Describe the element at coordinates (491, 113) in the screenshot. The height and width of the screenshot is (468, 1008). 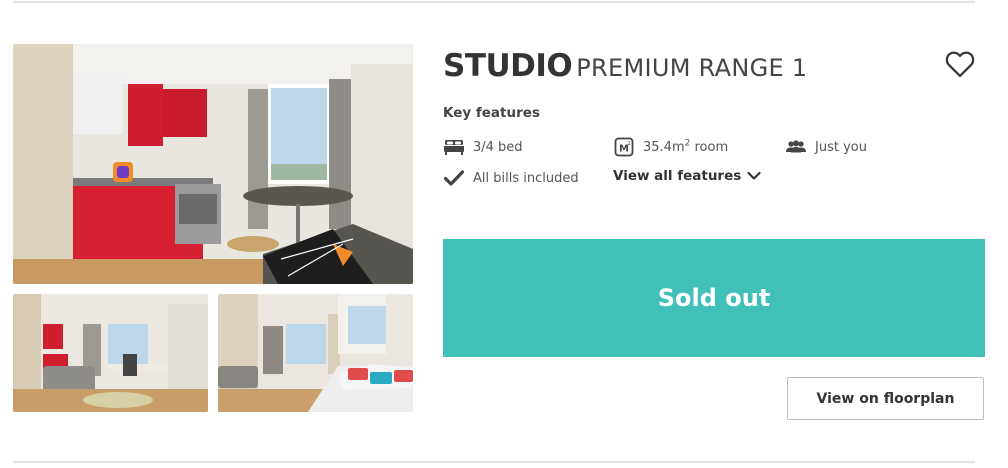
I see `key-features-heading: Key features` at that location.